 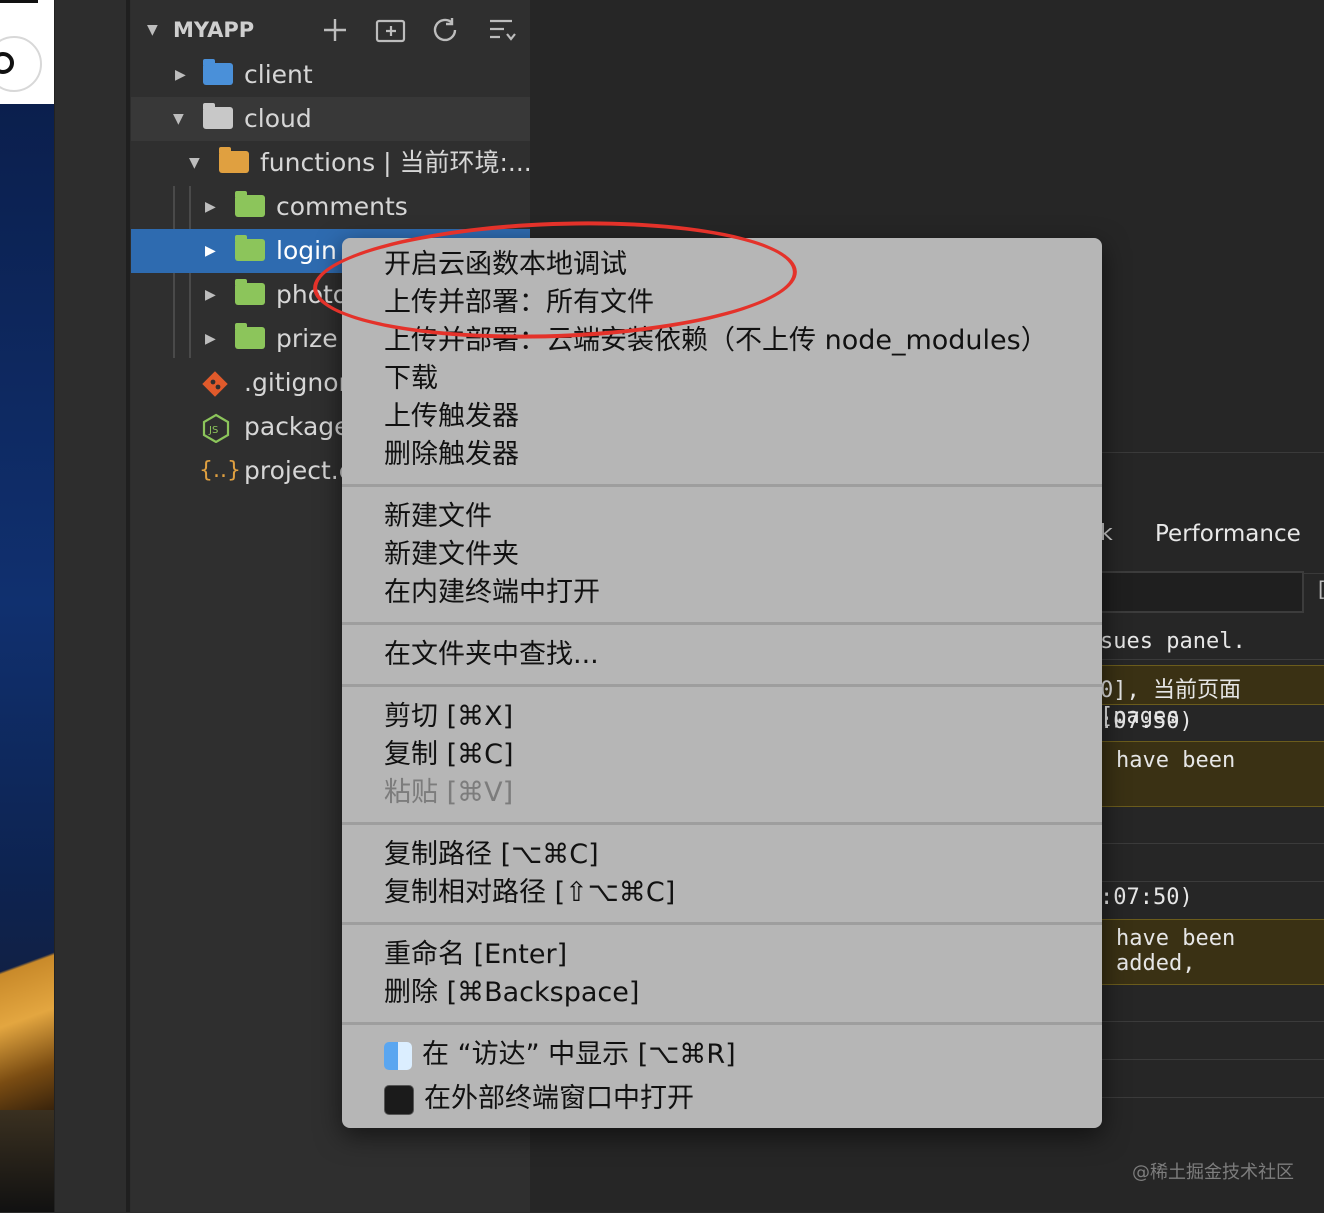 I want to click on explorer-header: ▼ MYAPP, so click(x=330, y=30).